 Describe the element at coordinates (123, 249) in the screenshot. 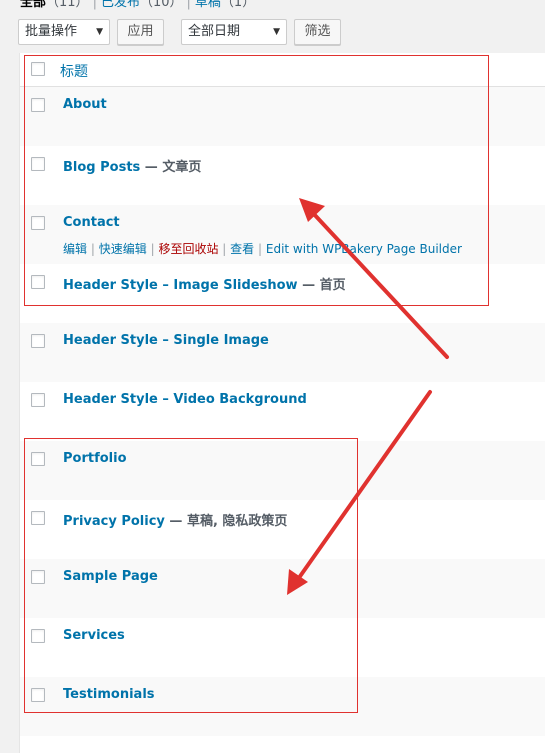

I see `row-action-quick-edit: 快速编辑` at that location.